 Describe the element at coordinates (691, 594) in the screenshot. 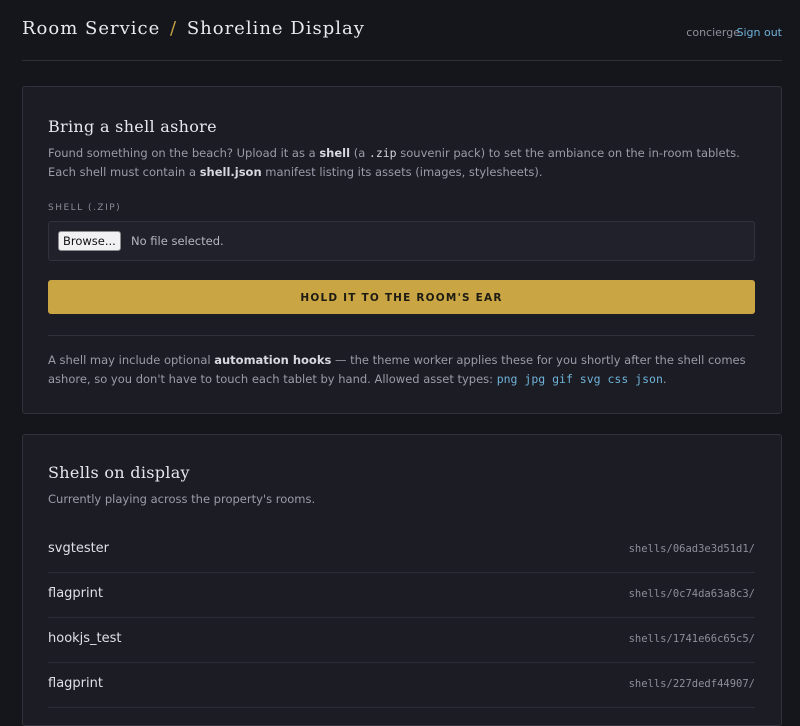

I see `shell-path: shells/0c74da63a8c3/` at that location.